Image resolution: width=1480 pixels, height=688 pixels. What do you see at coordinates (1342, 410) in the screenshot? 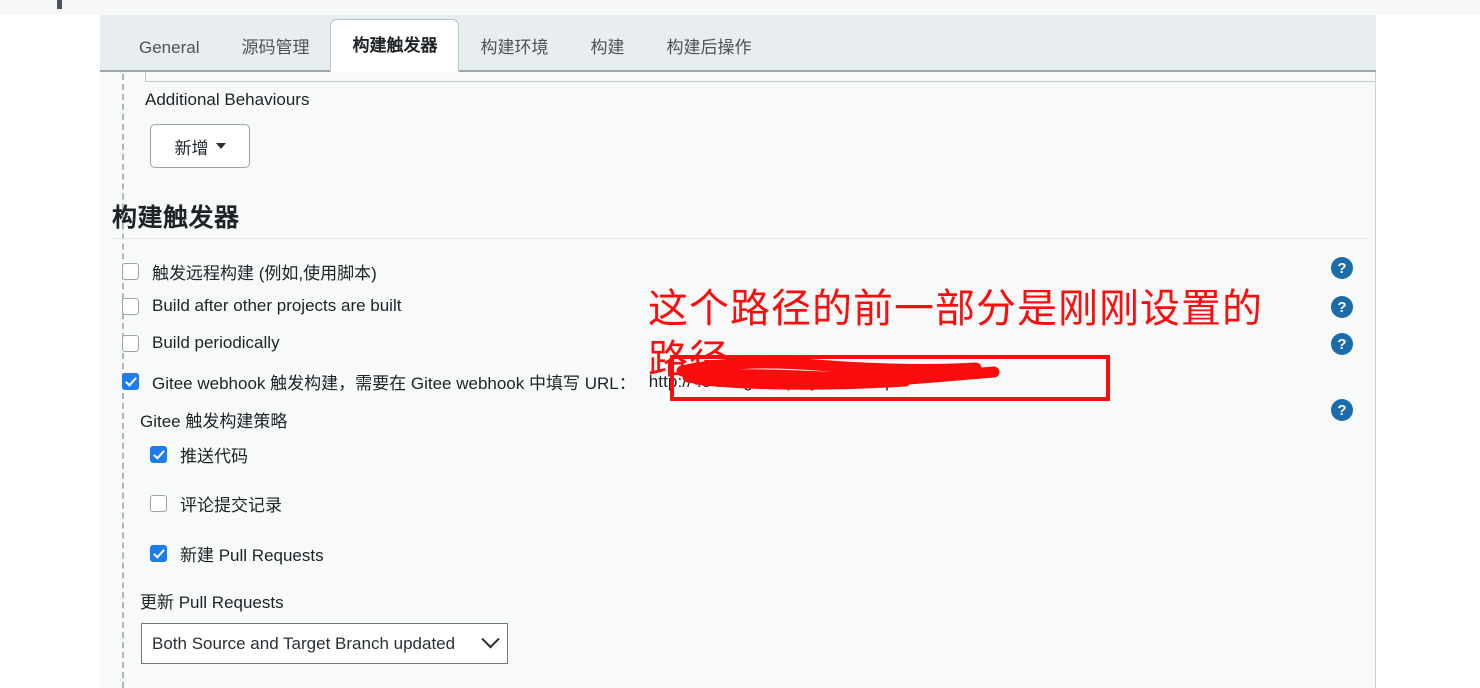
I see `help-icon-gitee-strategy: ?` at bounding box center [1342, 410].